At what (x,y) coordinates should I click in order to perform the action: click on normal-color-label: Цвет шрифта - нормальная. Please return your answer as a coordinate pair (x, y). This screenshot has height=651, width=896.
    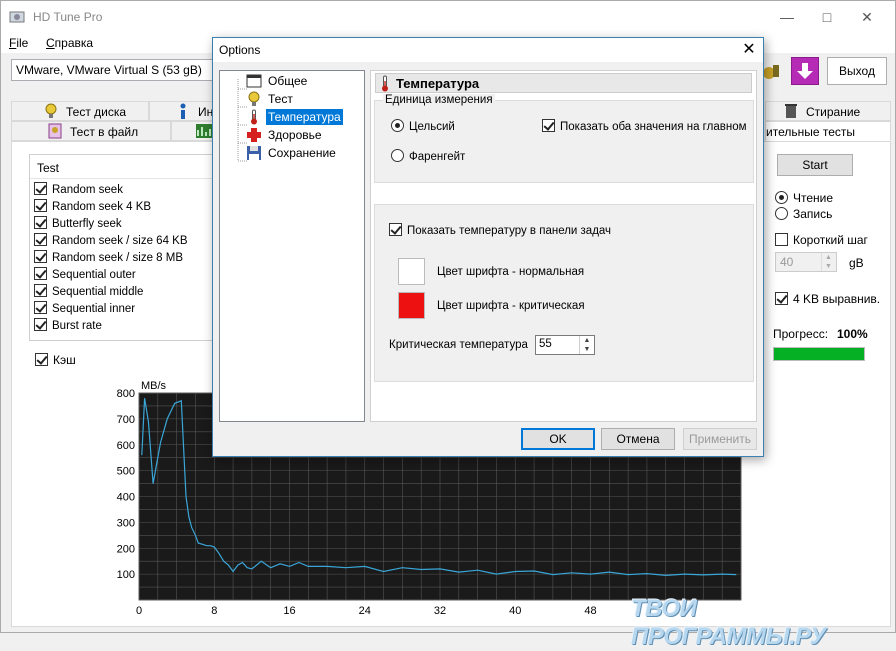
    Looking at the image, I should click on (511, 272).